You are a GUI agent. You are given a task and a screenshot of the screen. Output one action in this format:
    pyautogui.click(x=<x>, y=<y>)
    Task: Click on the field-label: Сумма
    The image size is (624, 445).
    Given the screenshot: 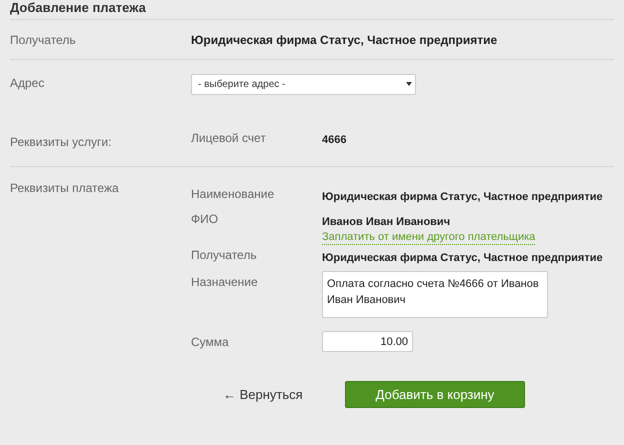 What is the action you would take?
    pyautogui.click(x=210, y=342)
    